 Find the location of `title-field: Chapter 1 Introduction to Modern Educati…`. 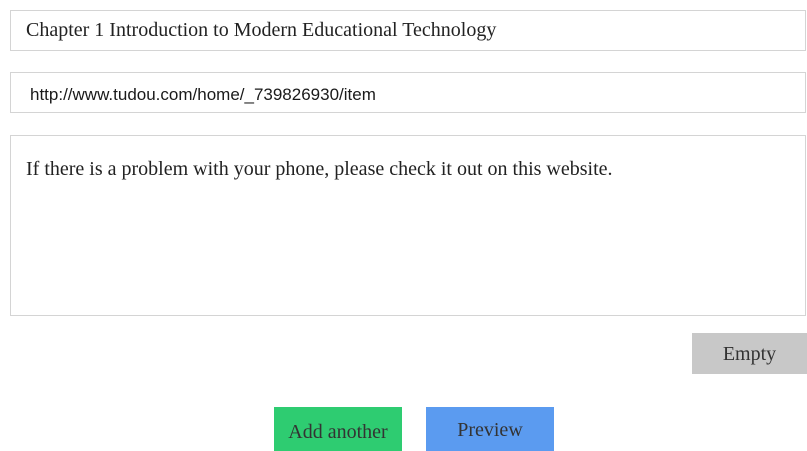

title-field: Chapter 1 Introduction to Modern Educati… is located at coordinates (408, 30).